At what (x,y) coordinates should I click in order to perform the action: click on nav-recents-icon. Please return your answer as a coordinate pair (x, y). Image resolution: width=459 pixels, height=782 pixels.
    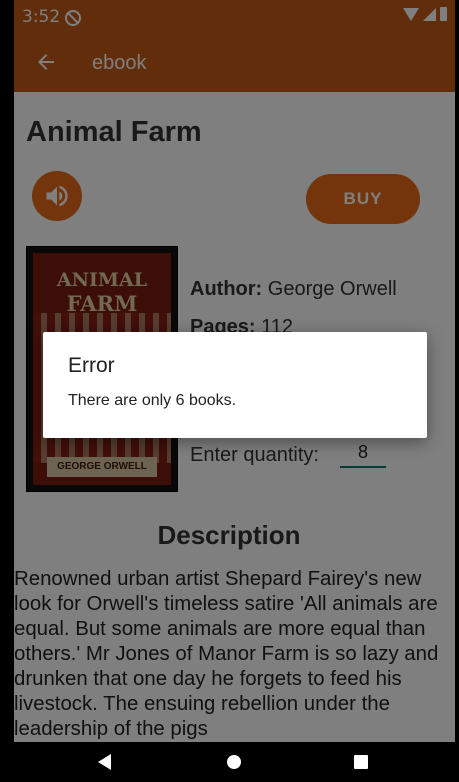
    Looking at the image, I should click on (361, 762).